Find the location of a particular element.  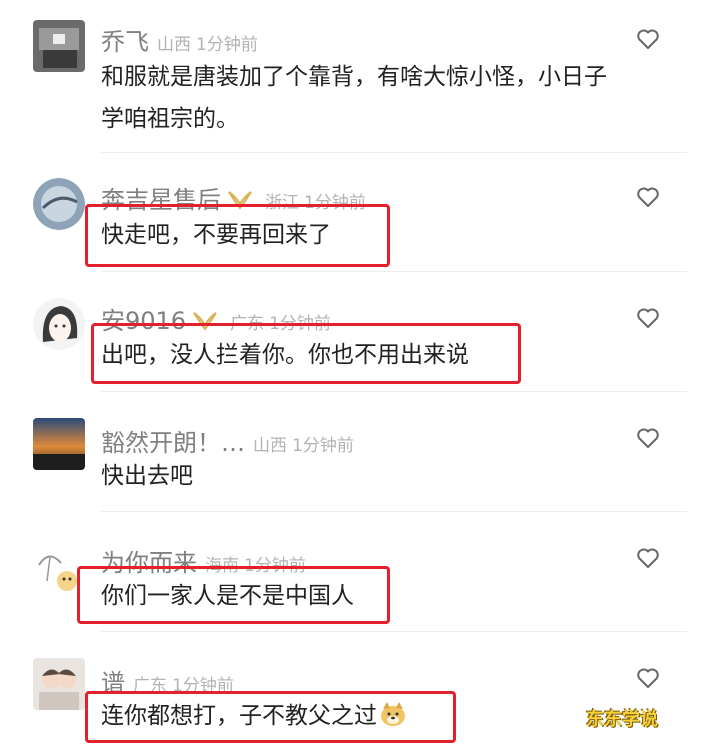

comment-meta: 豁然开朗！… 山西 1分钟前 is located at coordinates (227, 440).